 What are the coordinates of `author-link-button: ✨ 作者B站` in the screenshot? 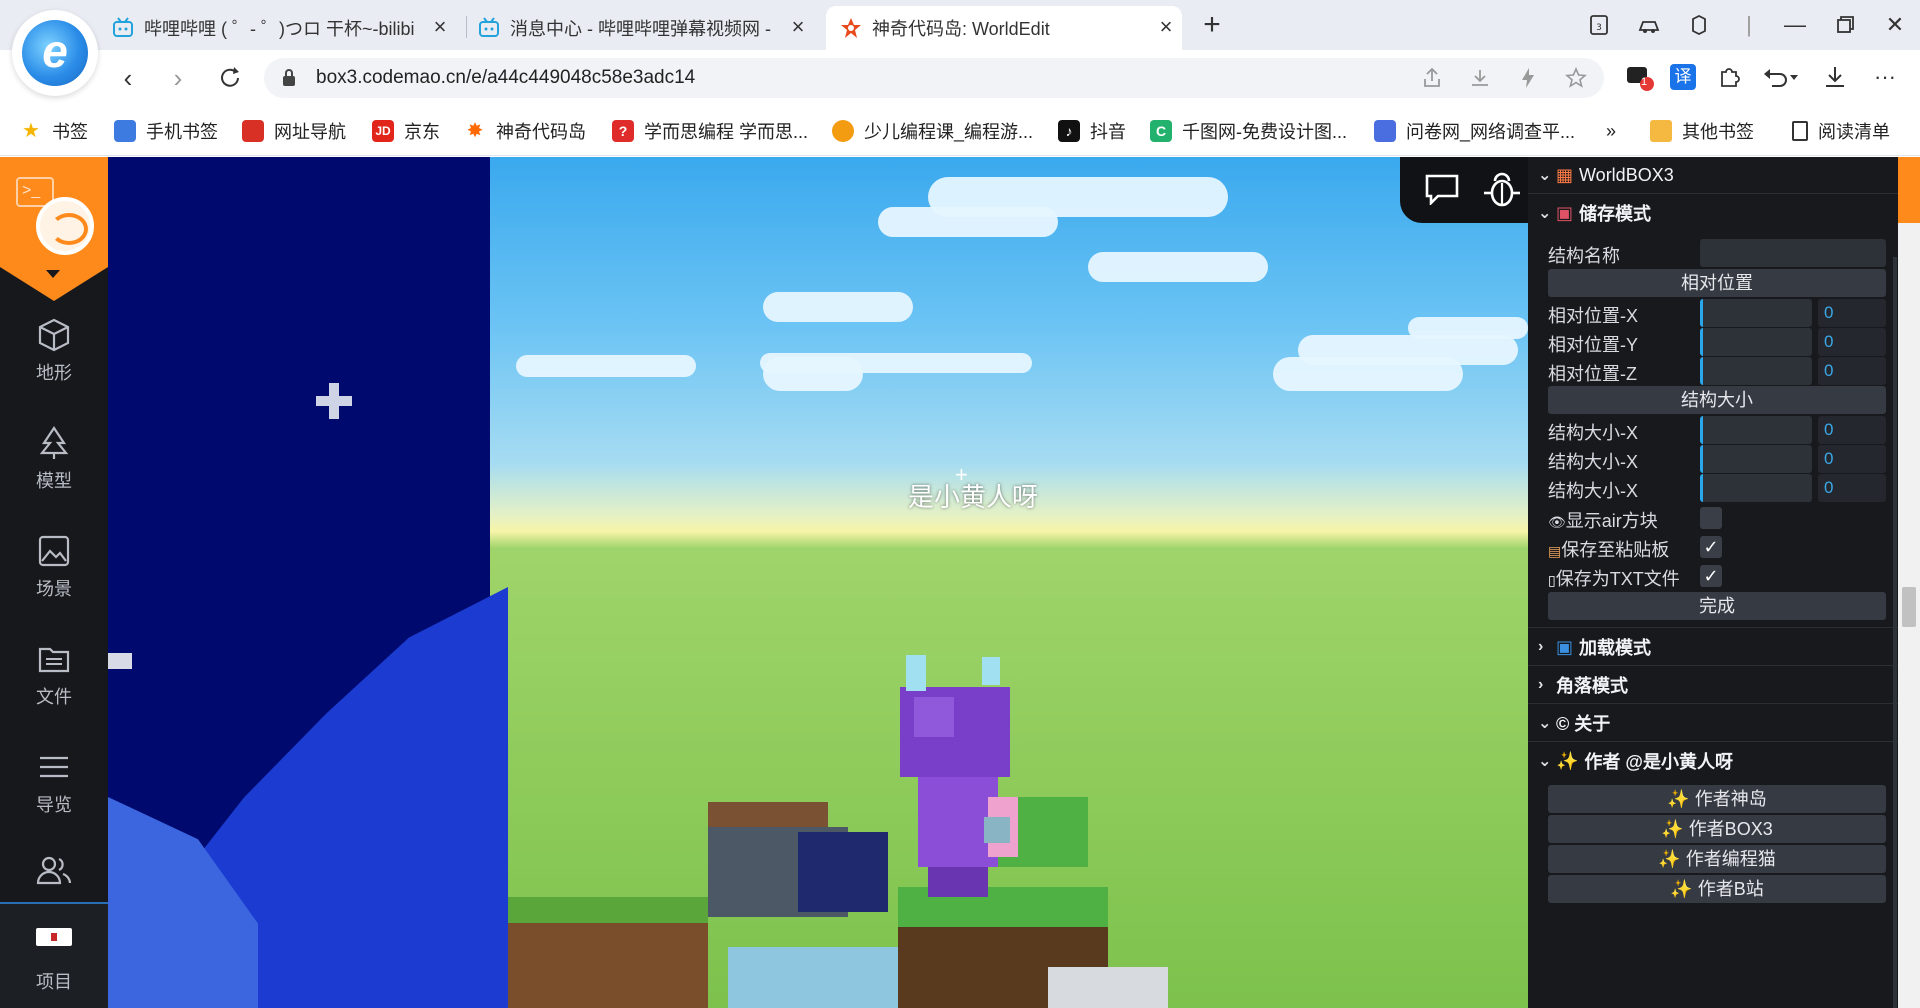 It's located at (1717, 889).